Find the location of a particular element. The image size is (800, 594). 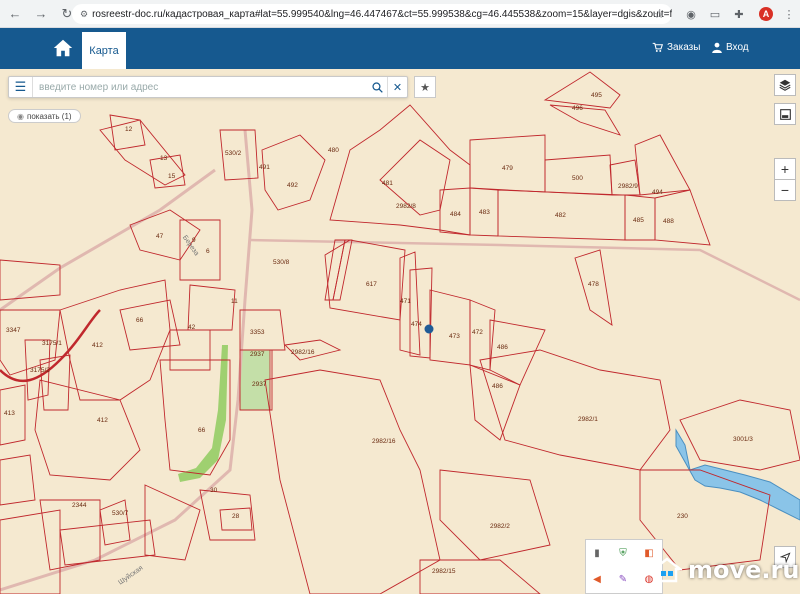

parcel-label: 483 is located at coordinates (484, 212).